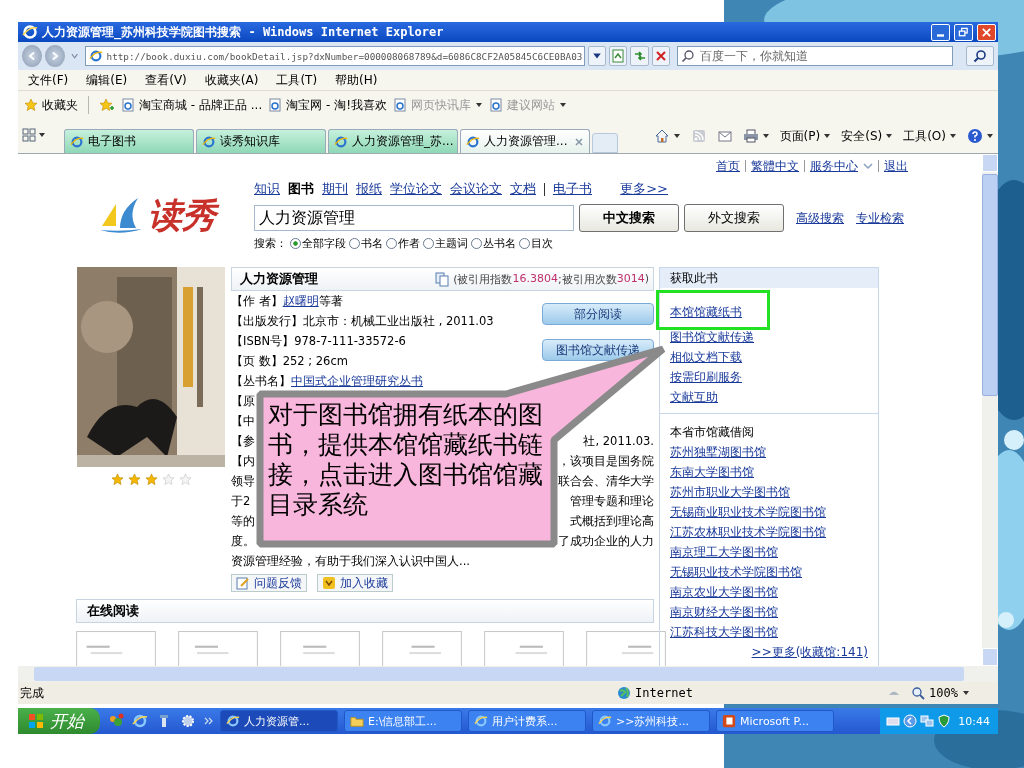 The height and width of the screenshot is (768, 1024). Describe the element at coordinates (986, 32) in the screenshot. I see `close-button` at that location.